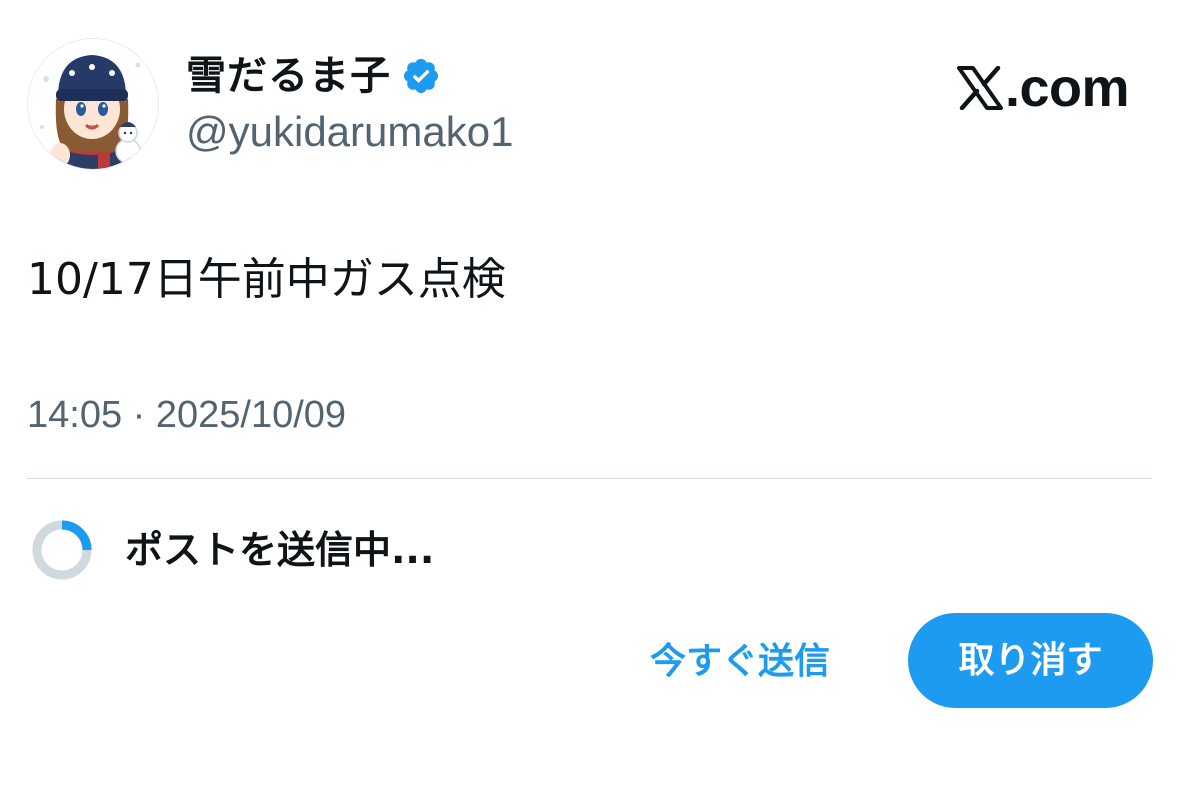  What do you see at coordinates (740, 662) in the screenshot?
I see `send-now-button: 今すぐ送信` at bounding box center [740, 662].